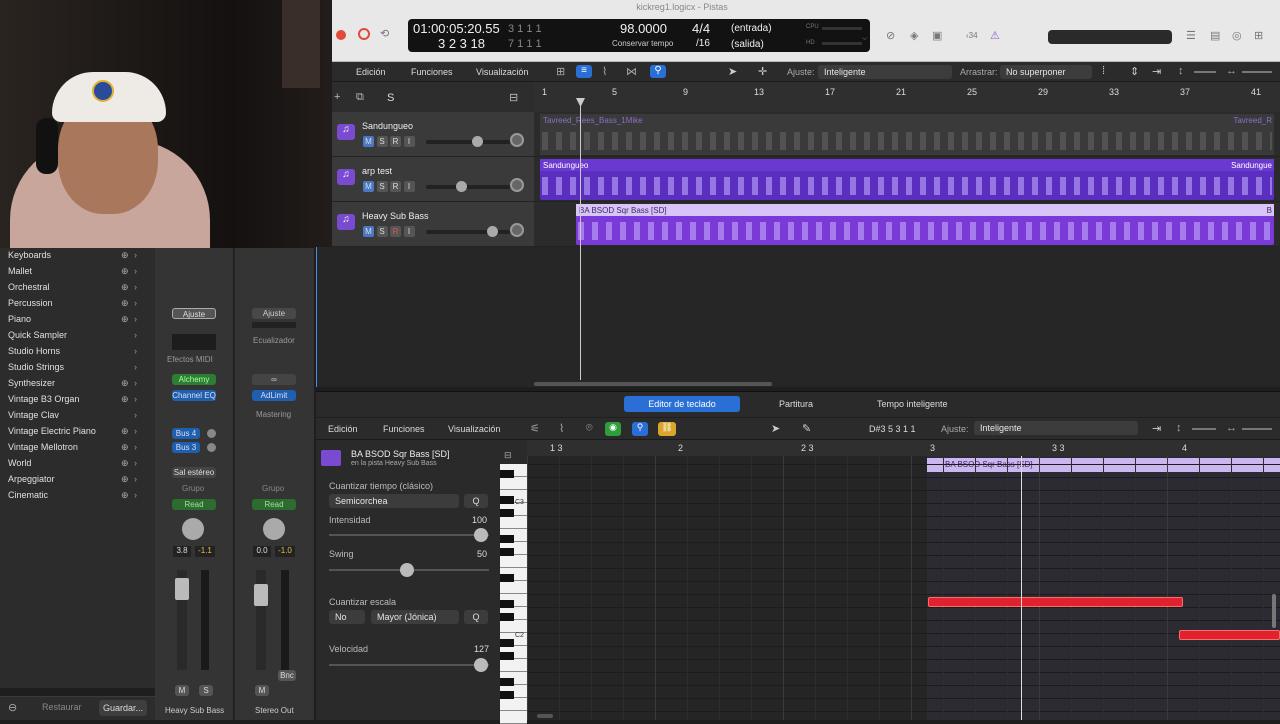 This screenshot has width=1280, height=724. I want to click on arrange-edit-menu: Edición, so click(371, 72).